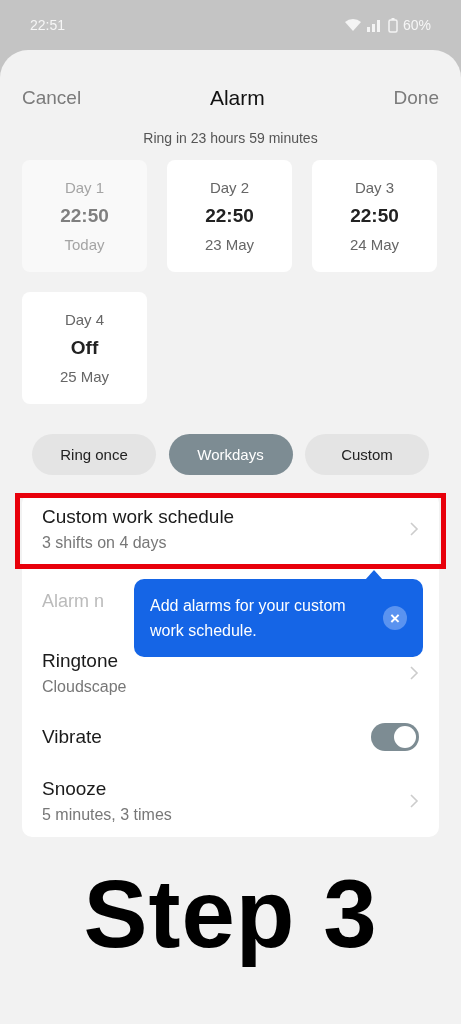 The image size is (461, 1024). What do you see at coordinates (75, 789) in the screenshot?
I see `setting-title: Snooze` at bounding box center [75, 789].